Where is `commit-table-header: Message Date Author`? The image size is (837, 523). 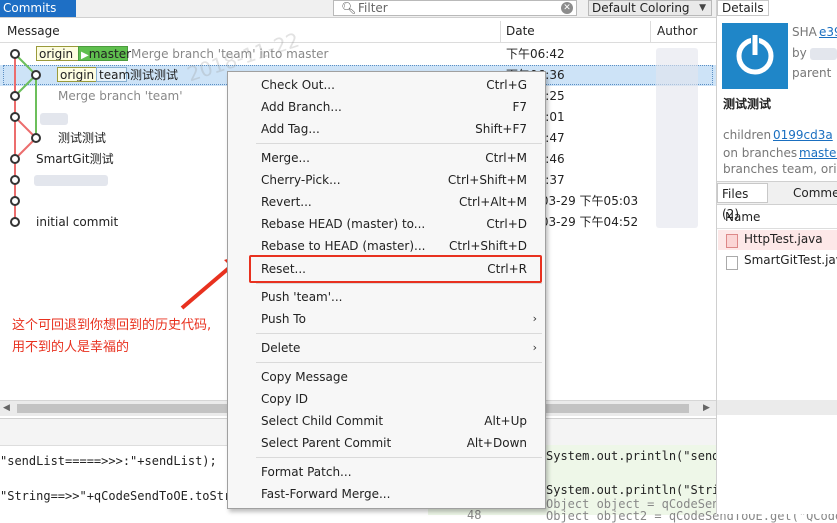
commit-table-header: Message Date Author is located at coordinates (358, 32).